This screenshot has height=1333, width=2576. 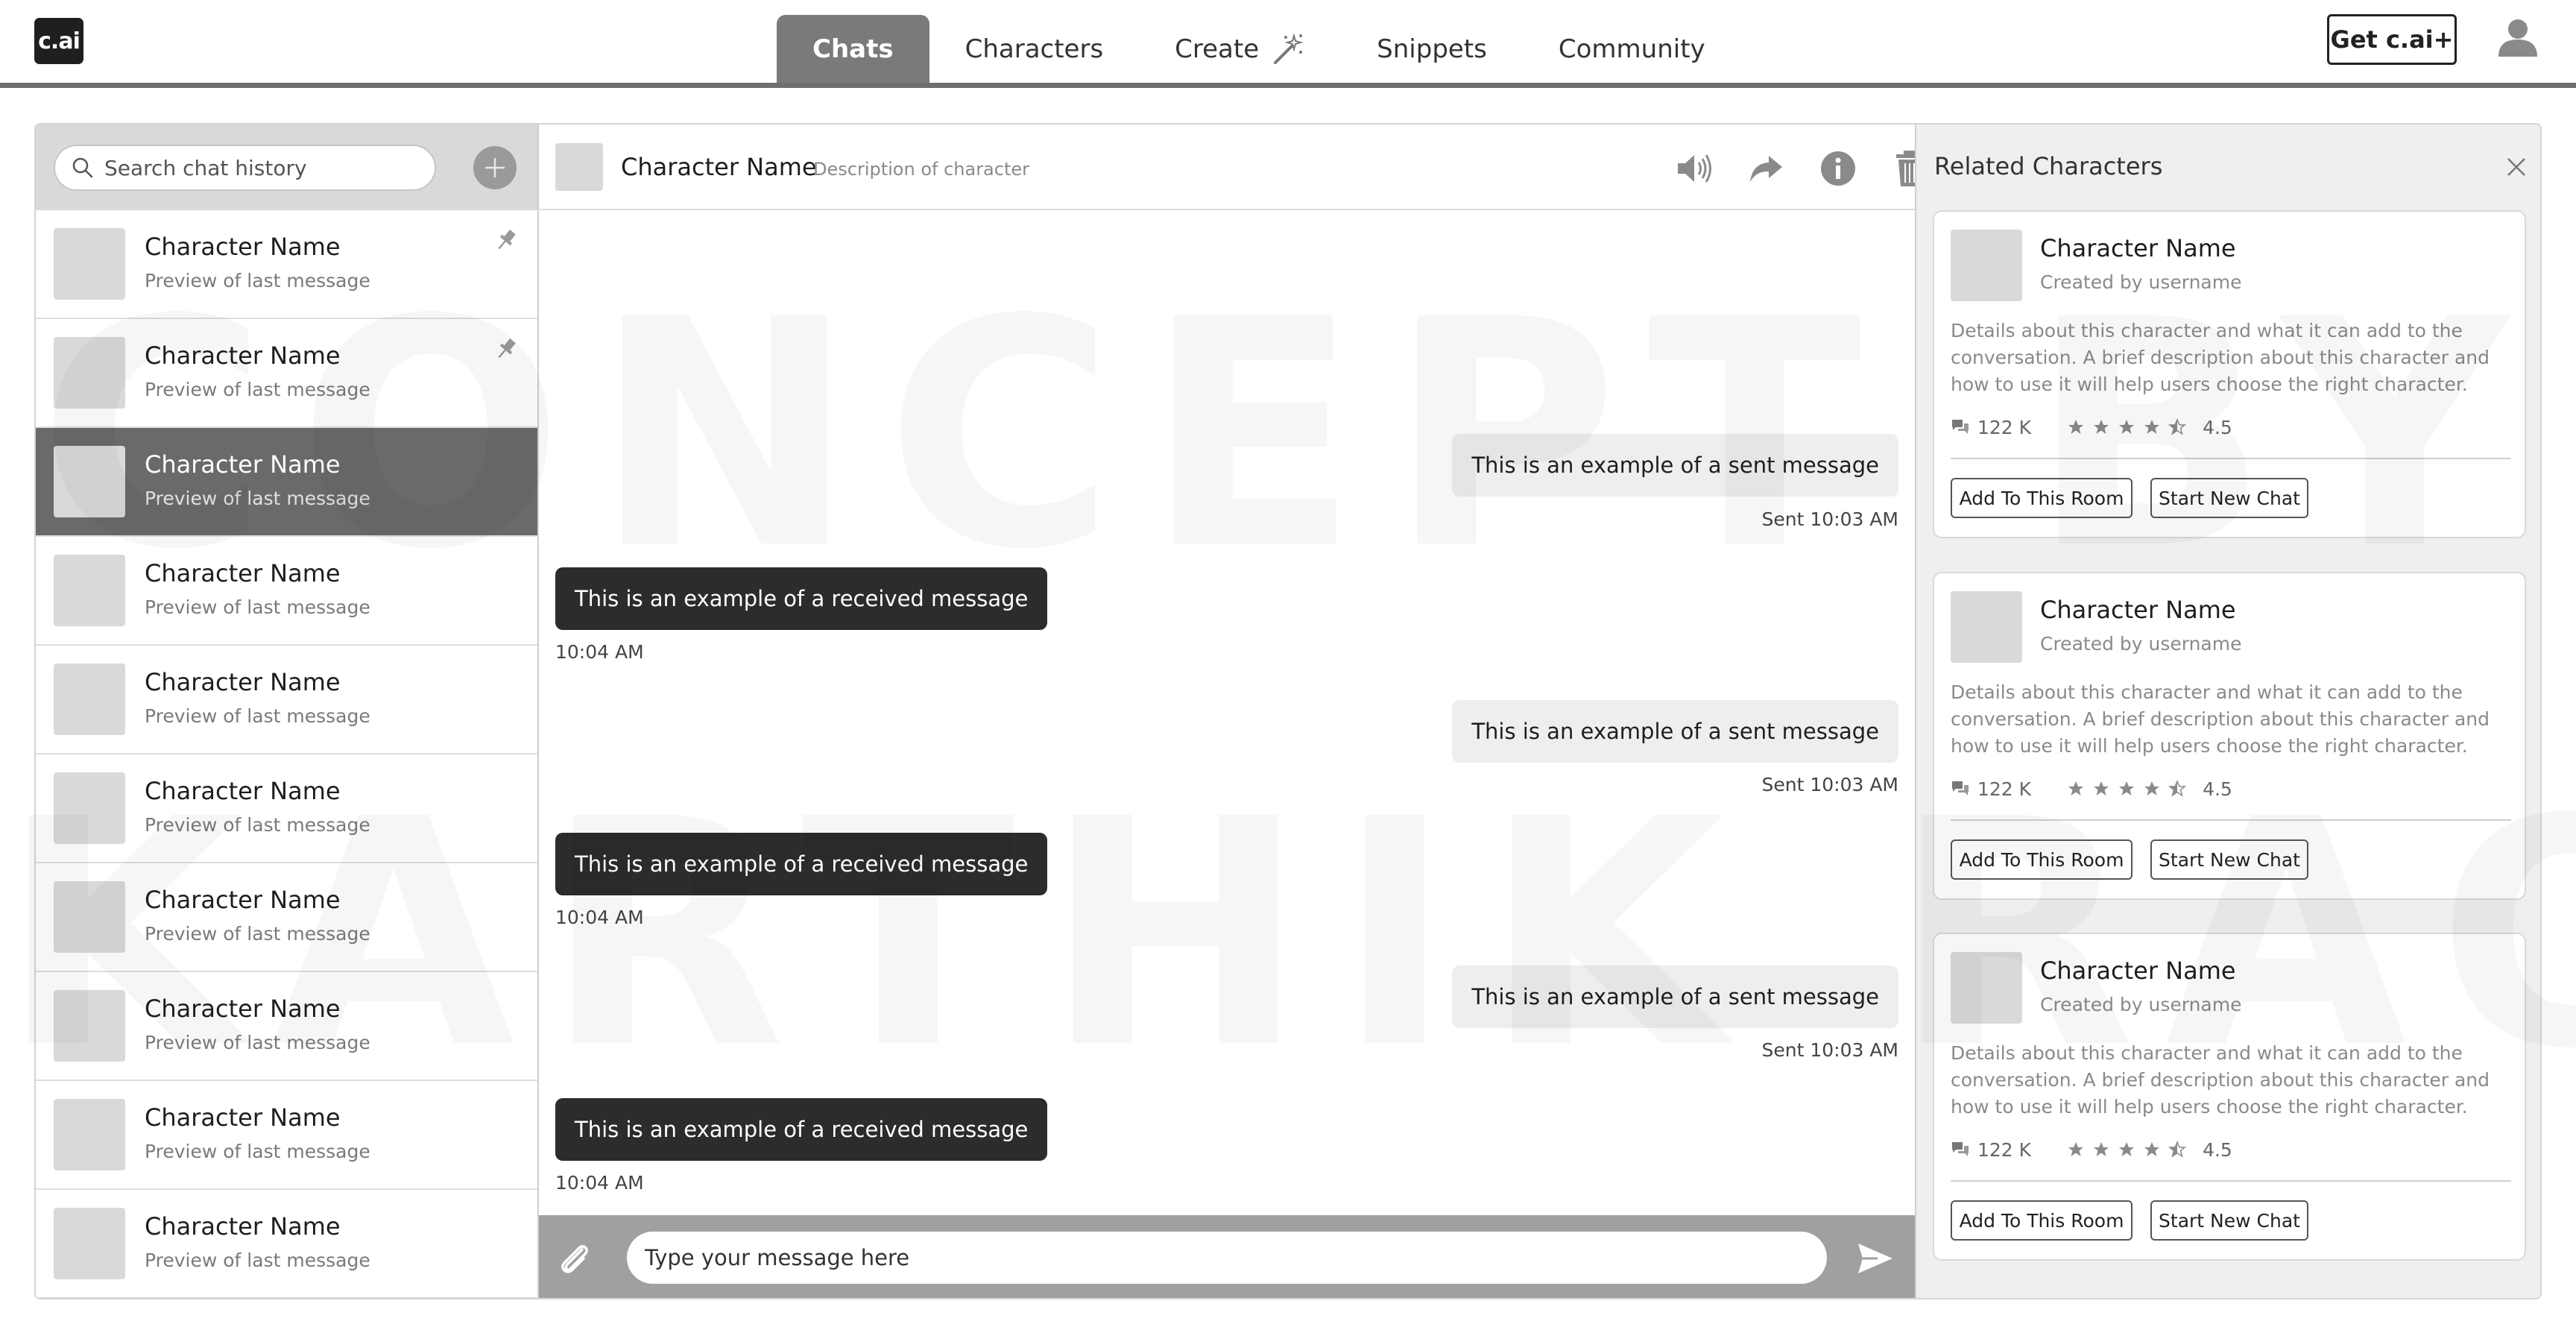 What do you see at coordinates (260, 167) in the screenshot?
I see `search-input` at bounding box center [260, 167].